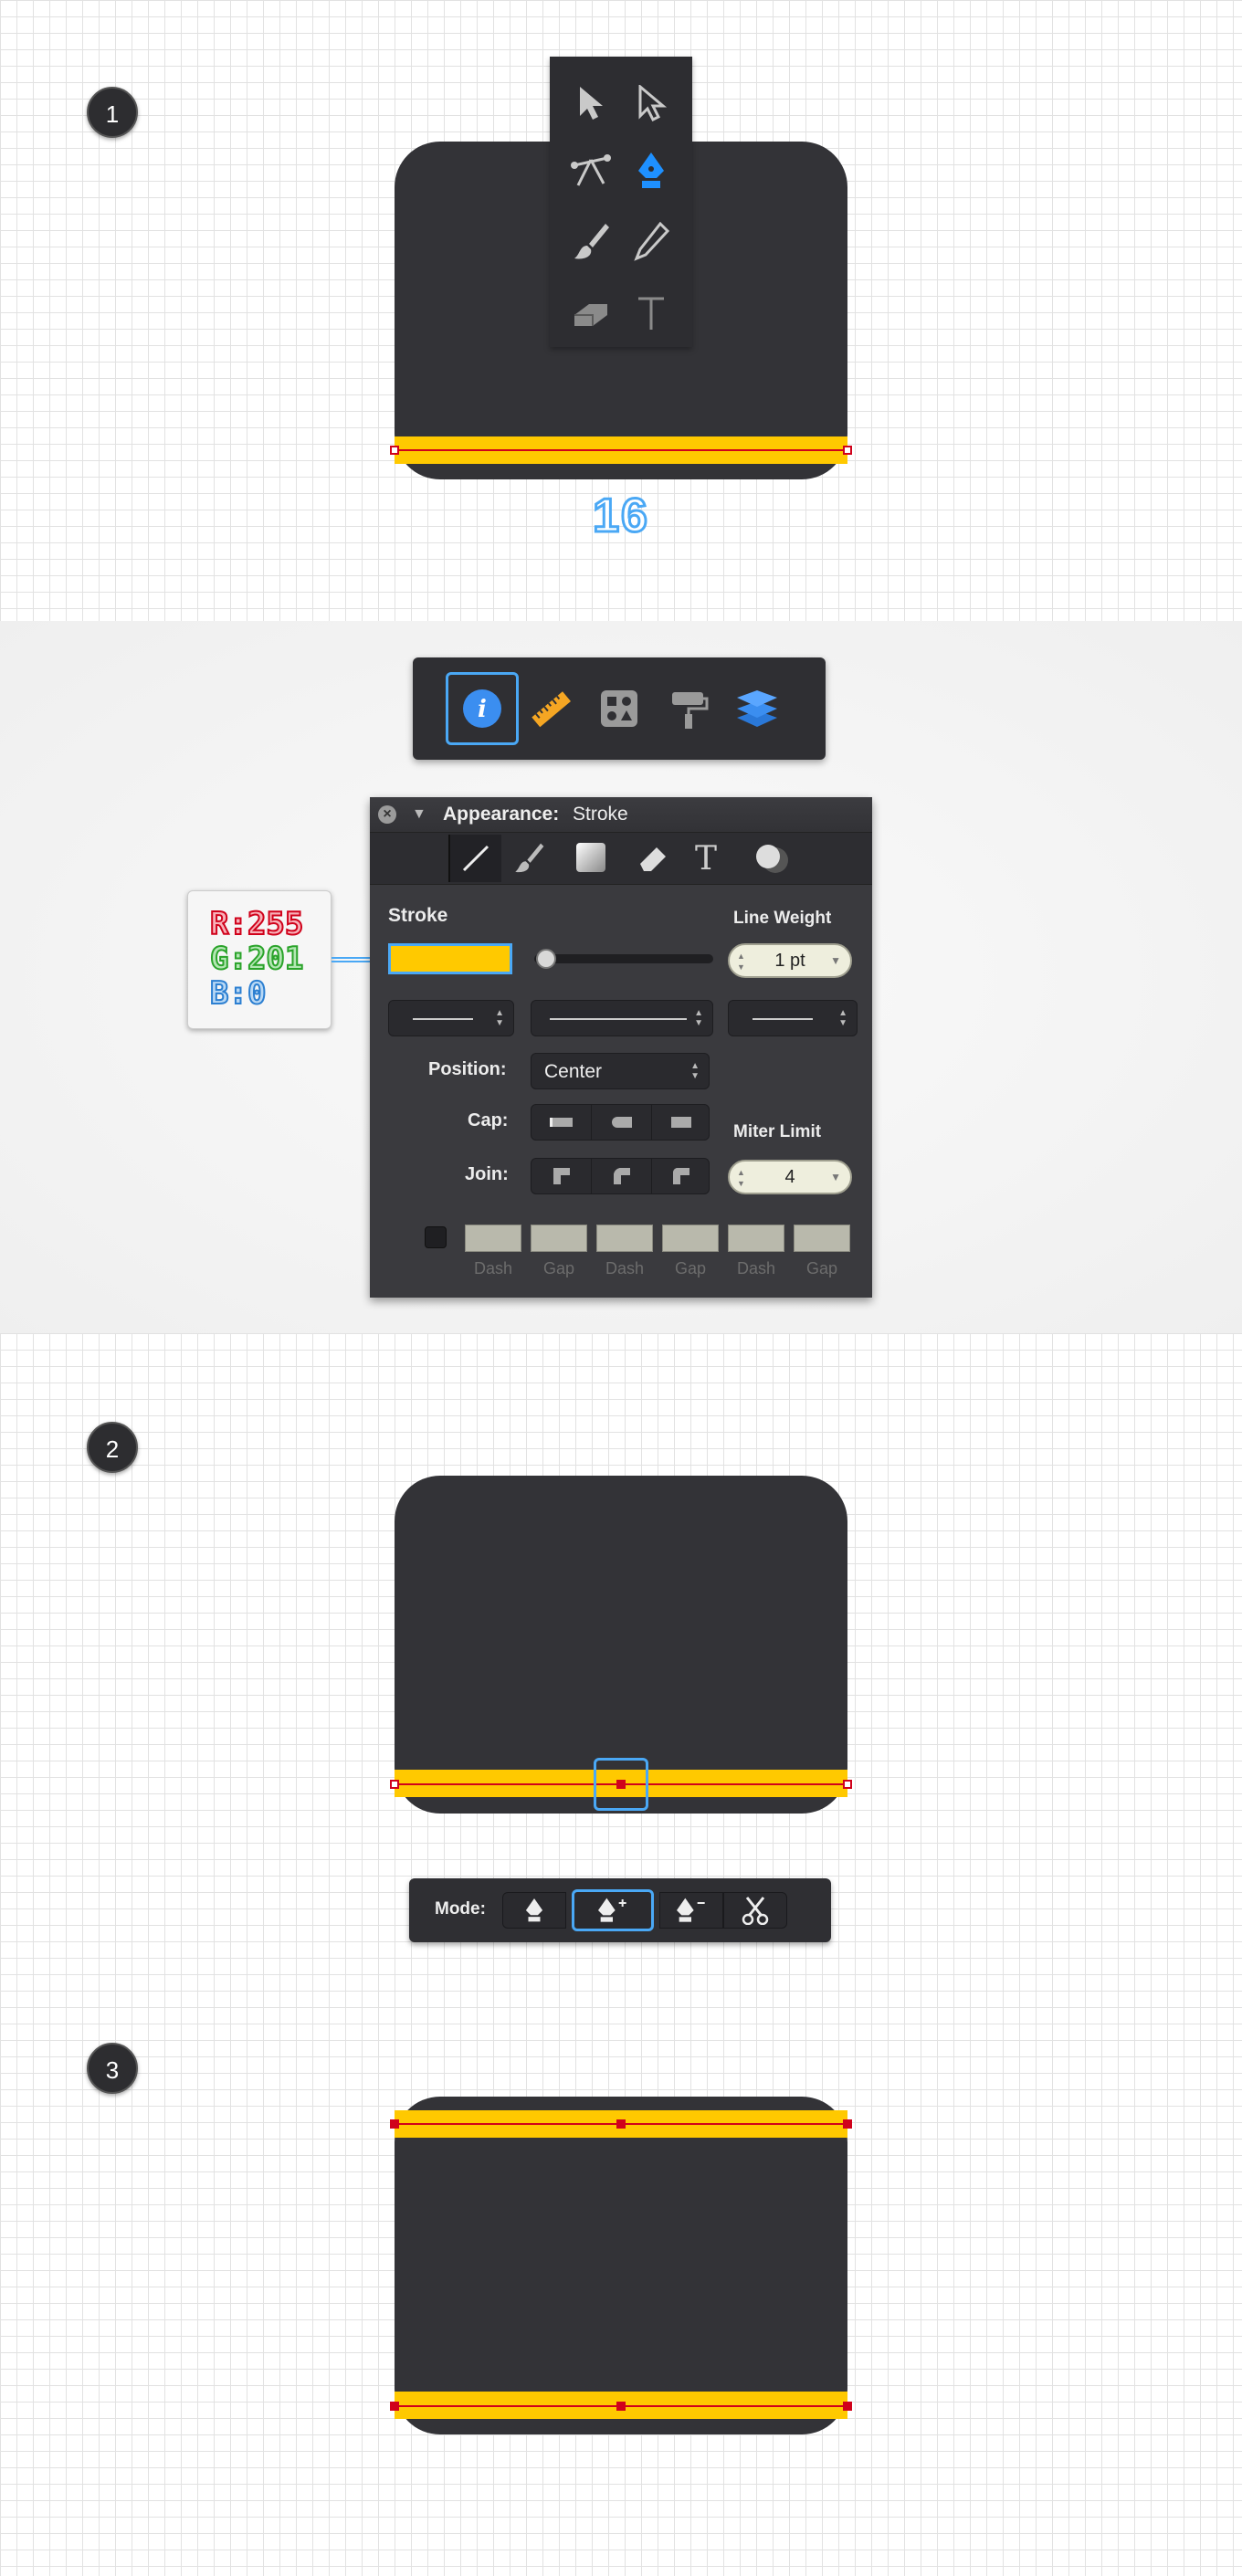 This screenshot has width=1242, height=2576. What do you see at coordinates (591, 171) in the screenshot?
I see `bezigon-icon` at bounding box center [591, 171].